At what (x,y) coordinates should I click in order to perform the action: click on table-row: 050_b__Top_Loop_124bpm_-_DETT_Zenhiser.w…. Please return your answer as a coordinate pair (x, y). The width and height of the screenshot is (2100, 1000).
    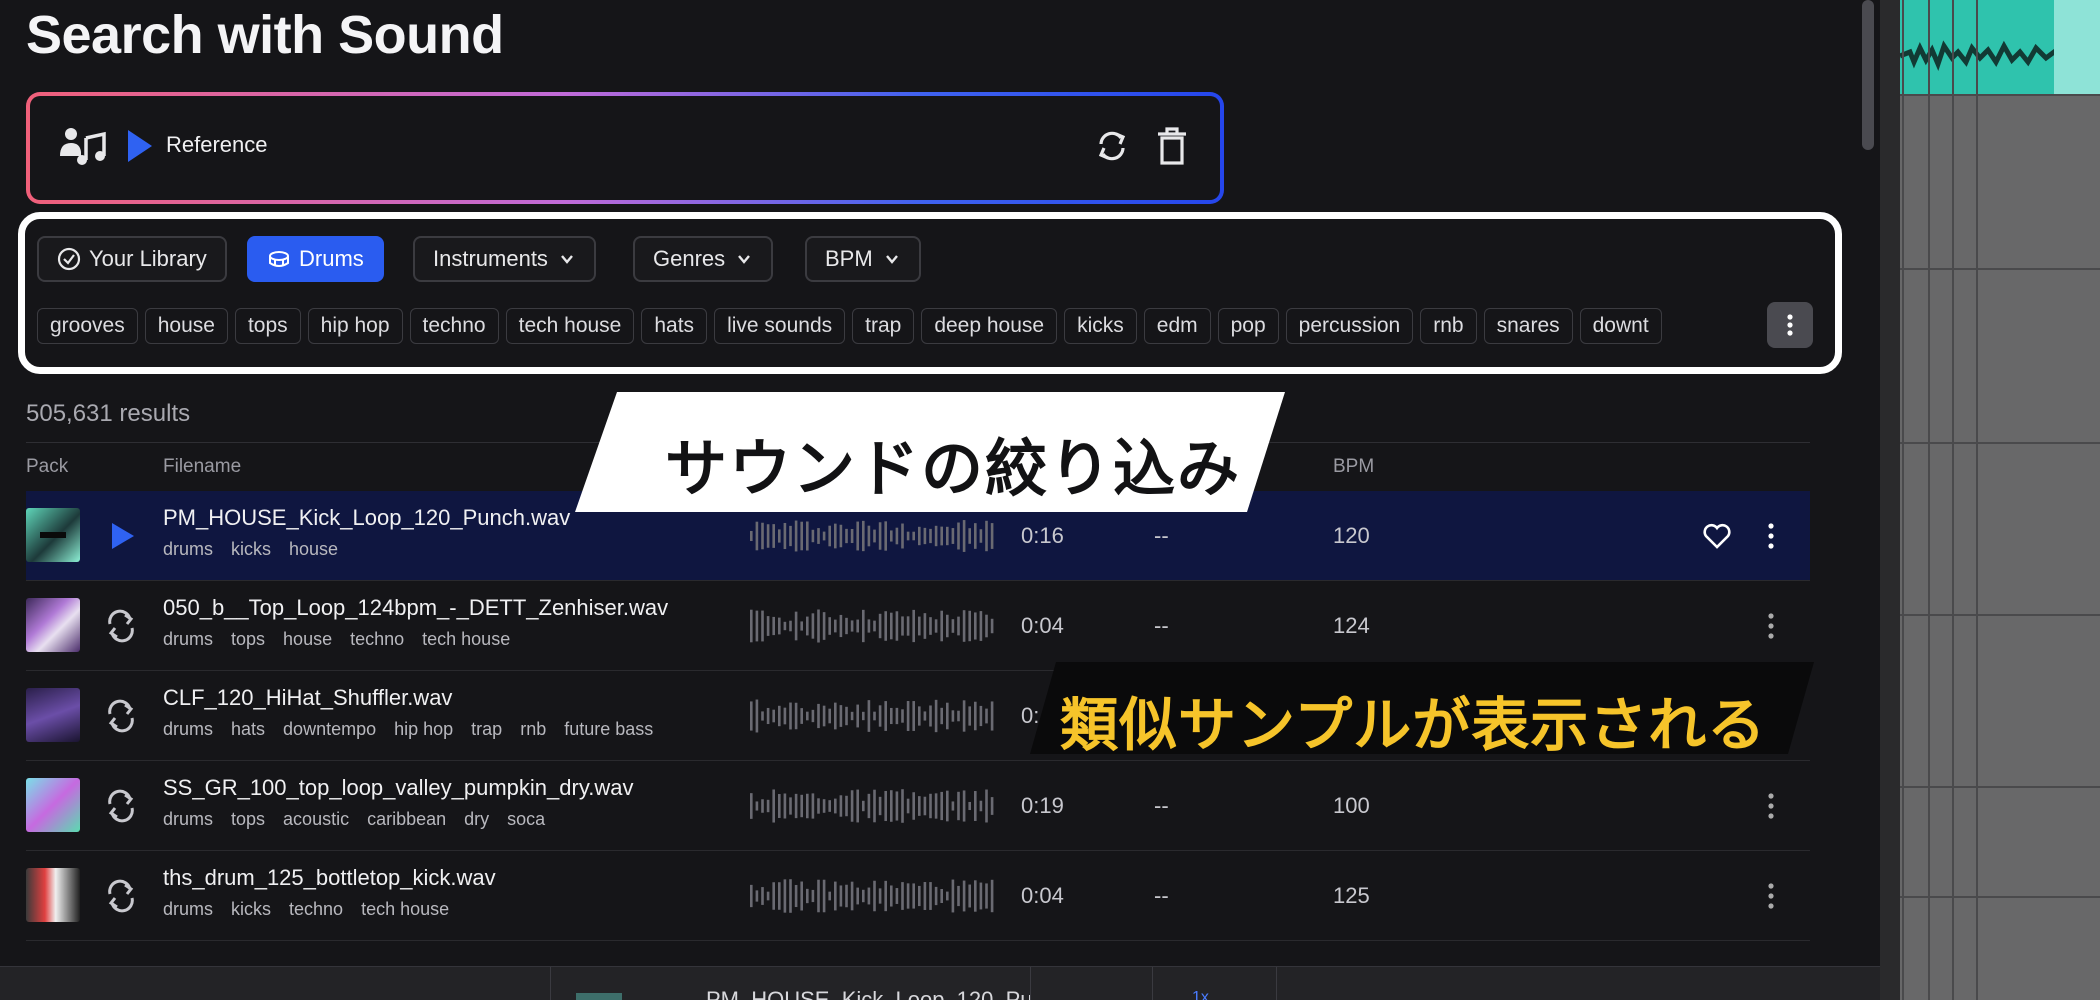
    Looking at the image, I should click on (918, 626).